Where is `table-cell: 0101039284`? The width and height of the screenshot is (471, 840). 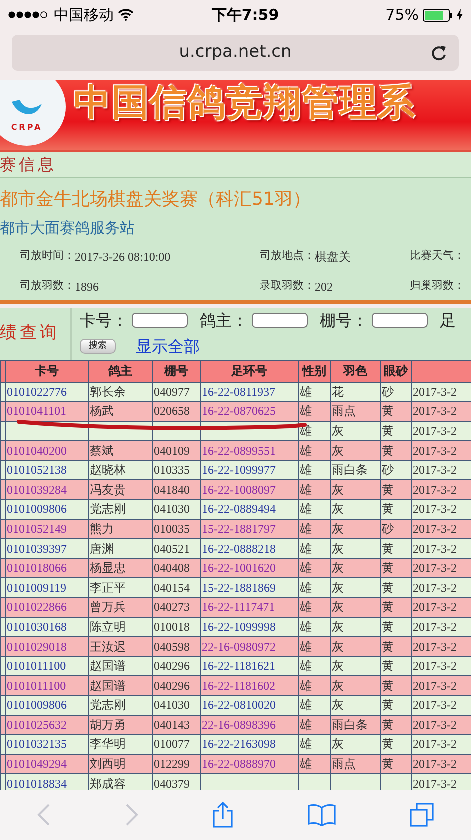
table-cell: 0101039284 is located at coordinates (47, 490).